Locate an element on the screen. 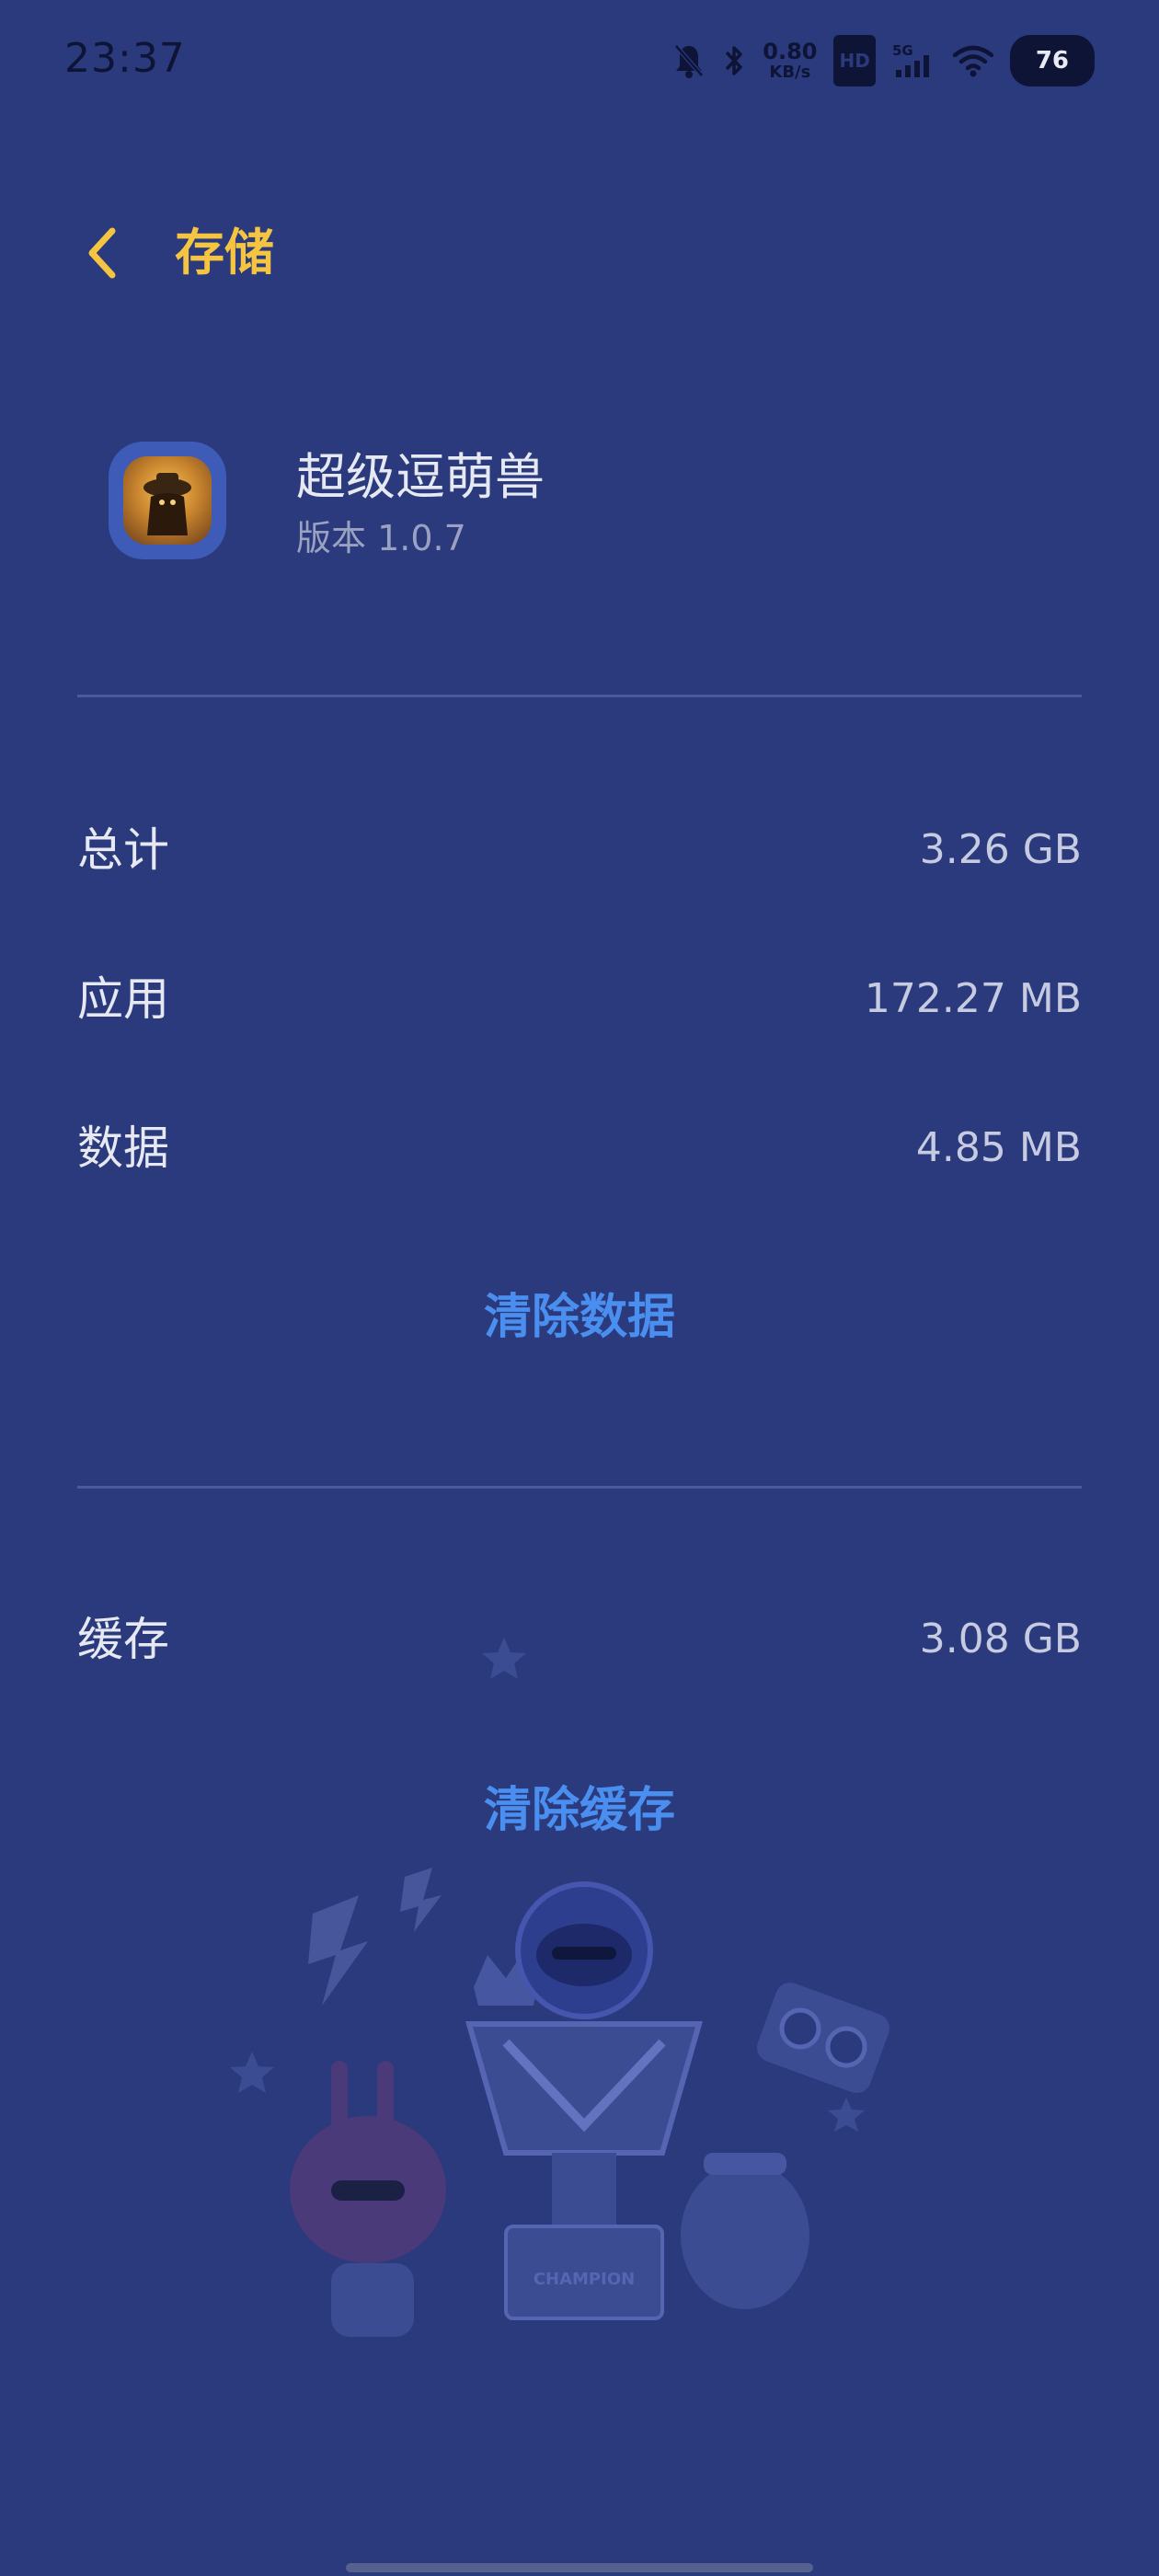 The image size is (1159, 2576). wifi-icon is located at coordinates (972, 61).